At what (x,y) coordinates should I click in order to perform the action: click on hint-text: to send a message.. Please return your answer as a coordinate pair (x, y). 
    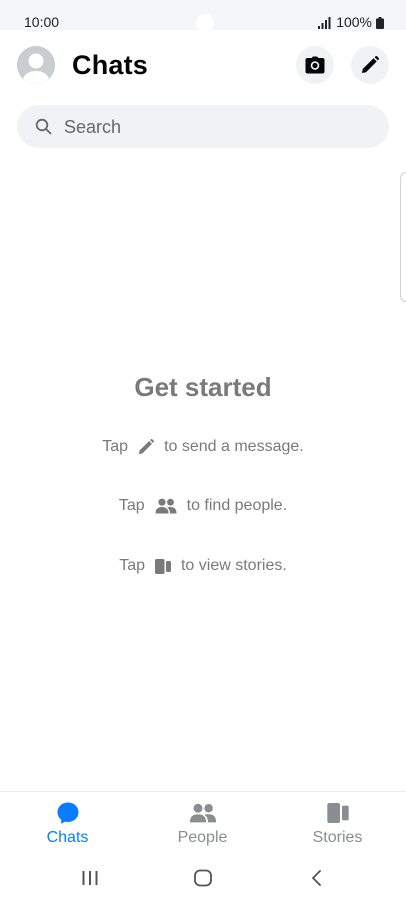
    Looking at the image, I should click on (234, 446).